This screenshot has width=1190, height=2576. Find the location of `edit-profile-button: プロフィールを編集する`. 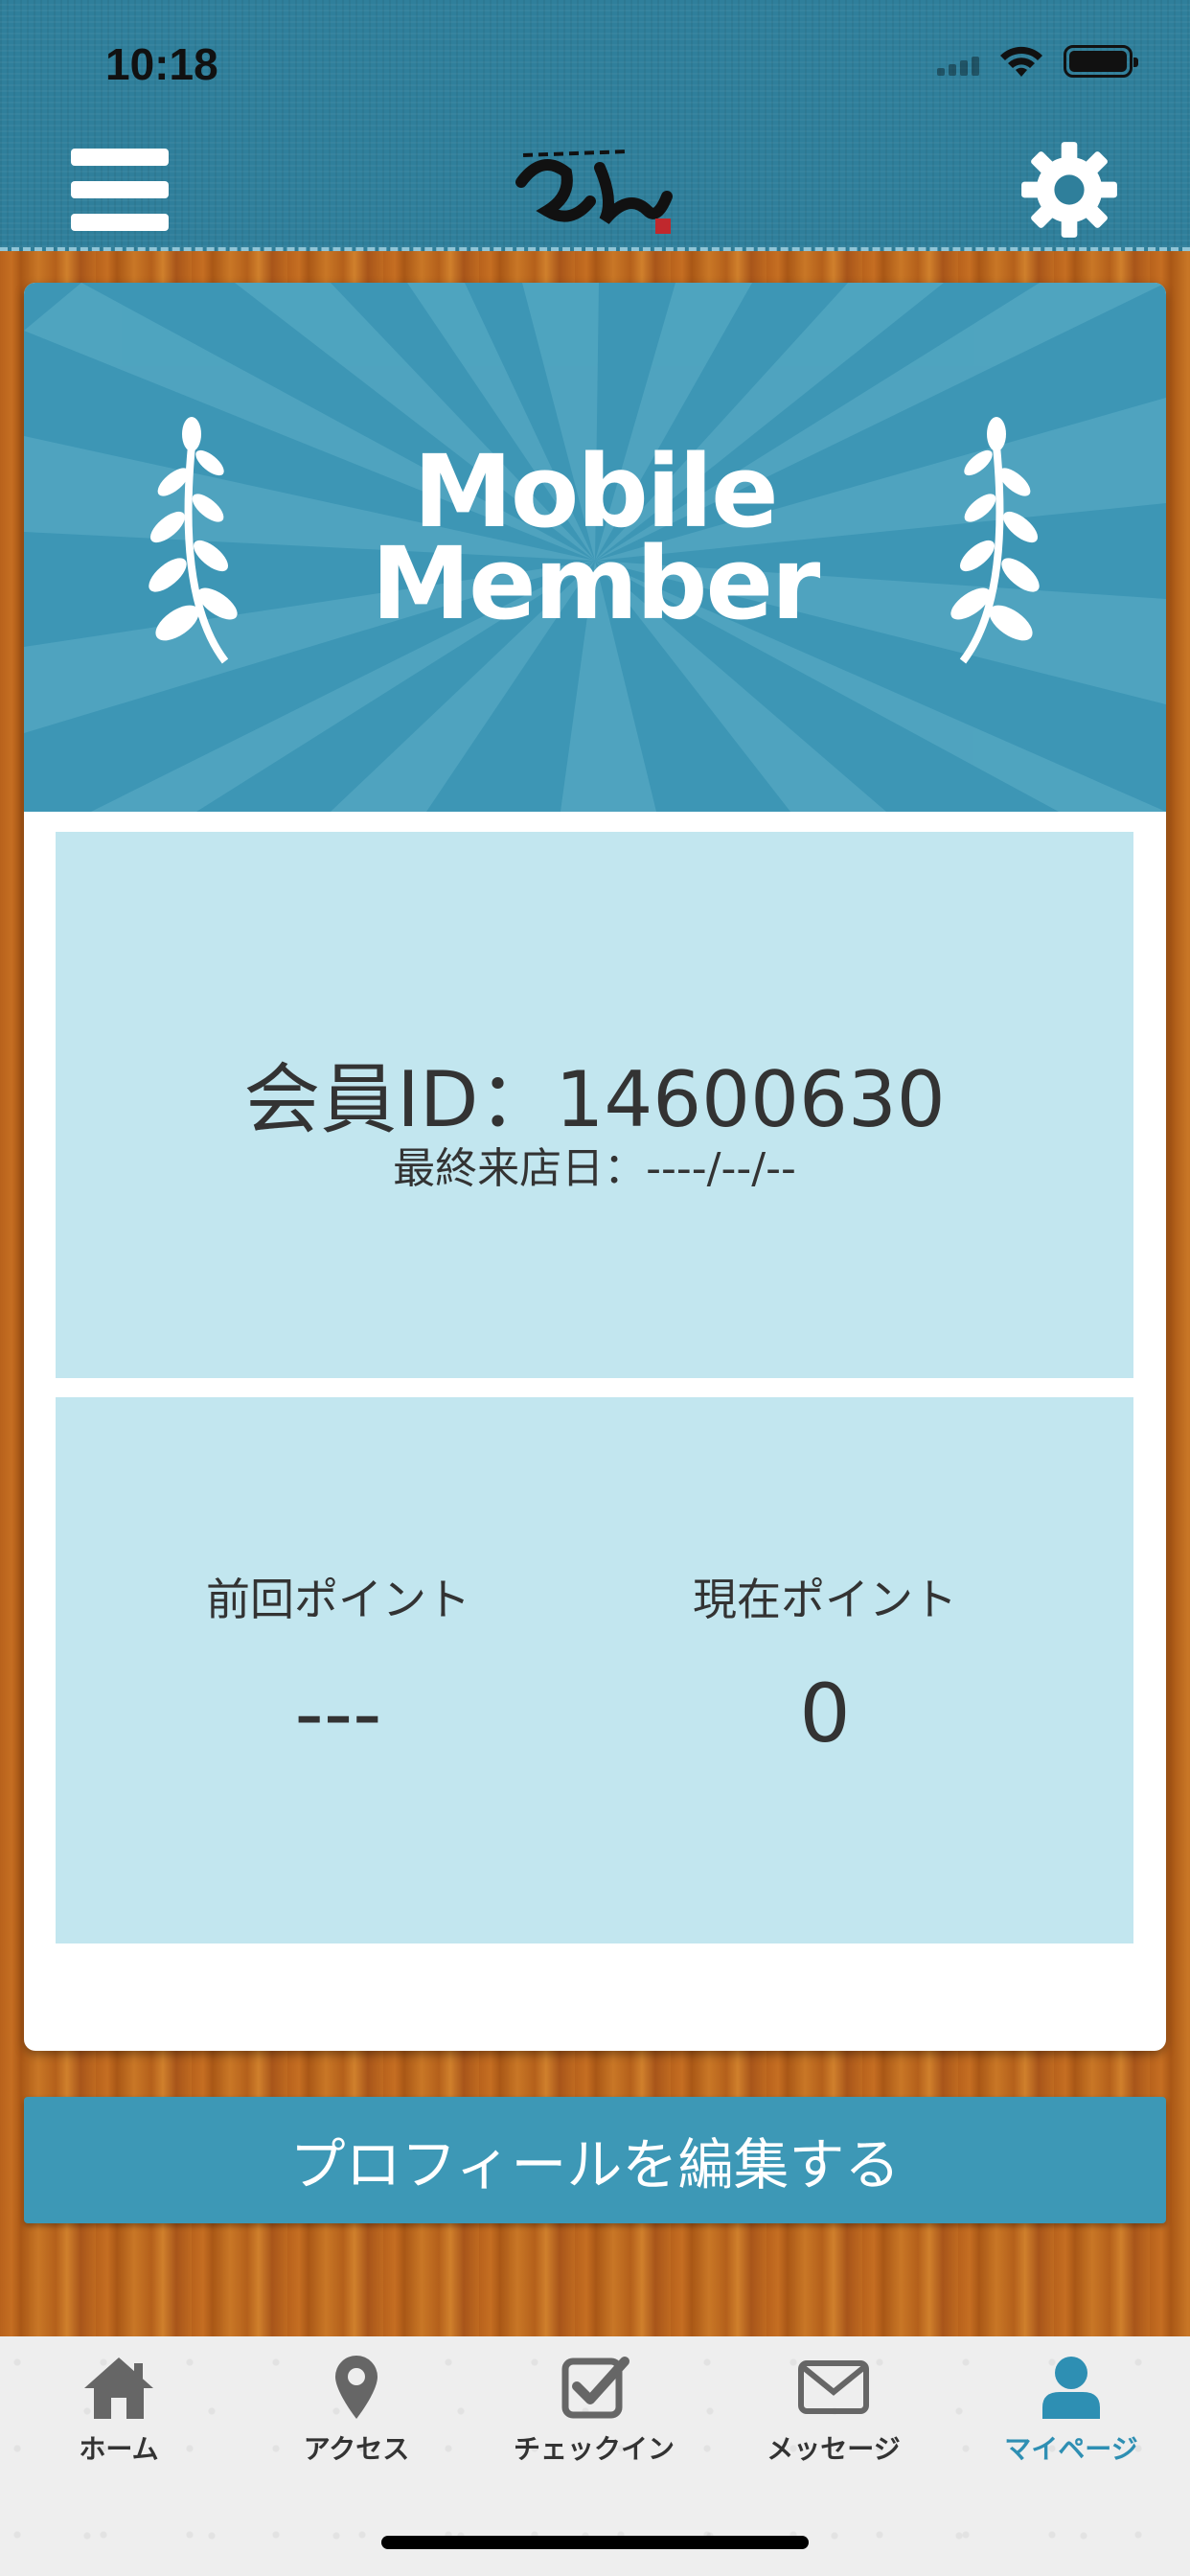

edit-profile-button: プロフィールを編集する is located at coordinates (595, 2160).